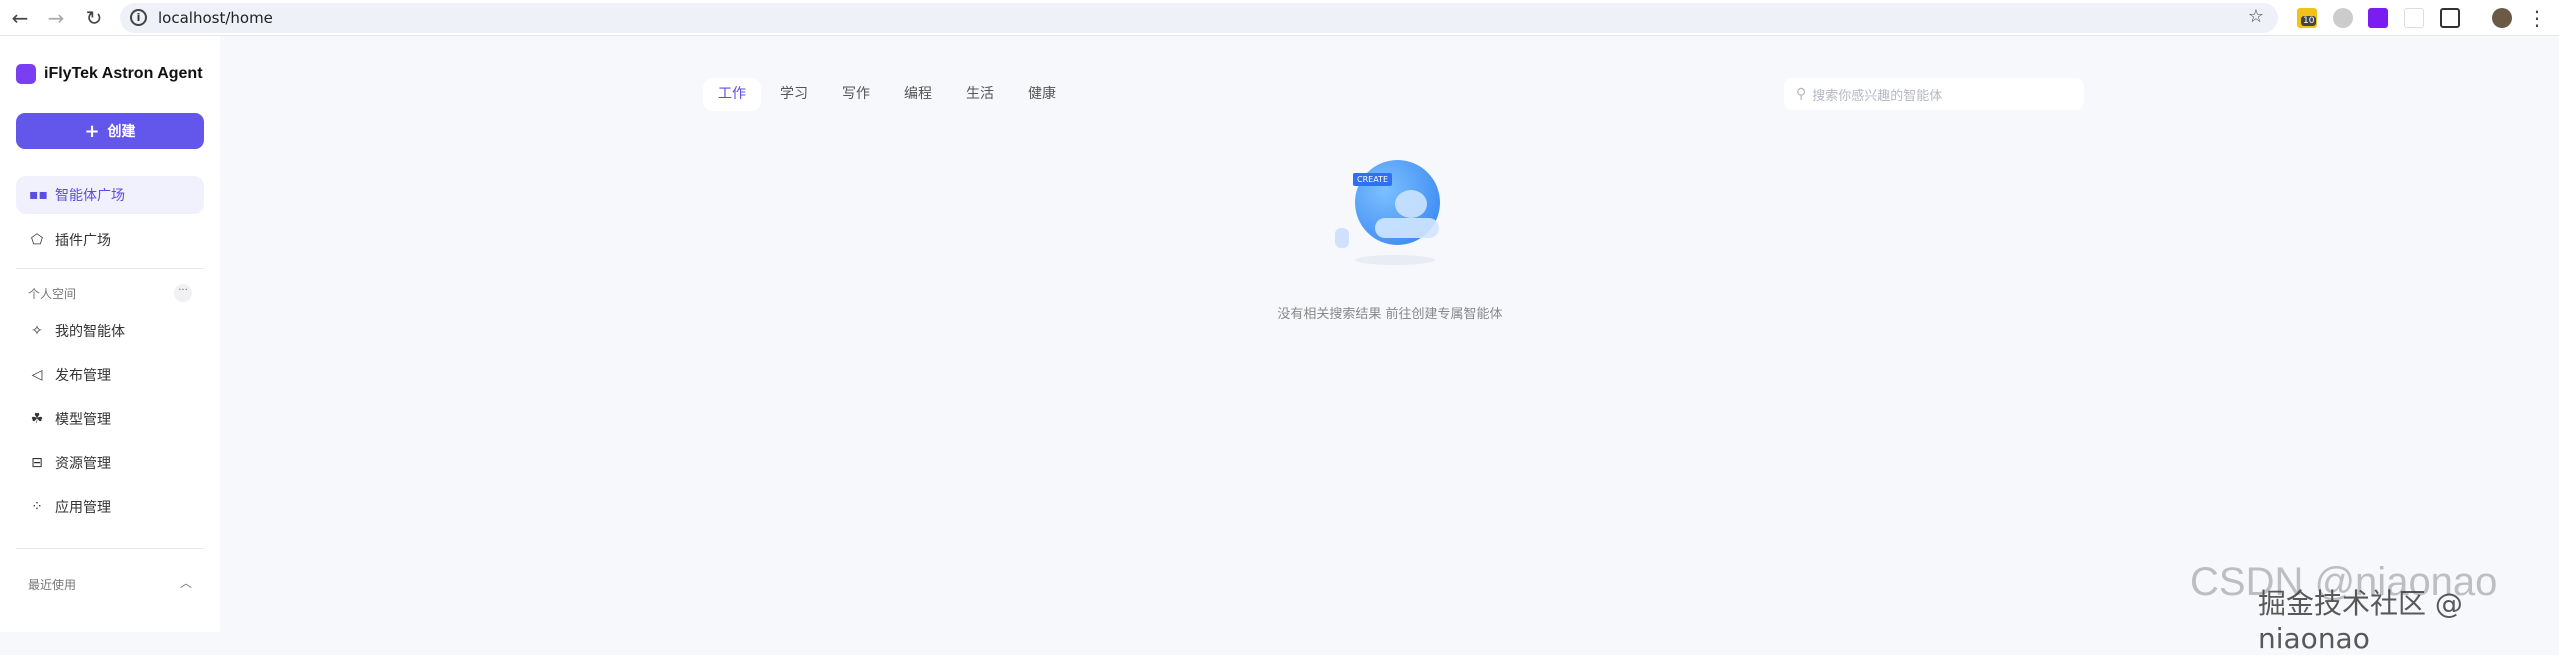 The image size is (2559, 655). What do you see at coordinates (90, 332) in the screenshot?
I see `sidebar-item-label: 我的智能体` at bounding box center [90, 332].